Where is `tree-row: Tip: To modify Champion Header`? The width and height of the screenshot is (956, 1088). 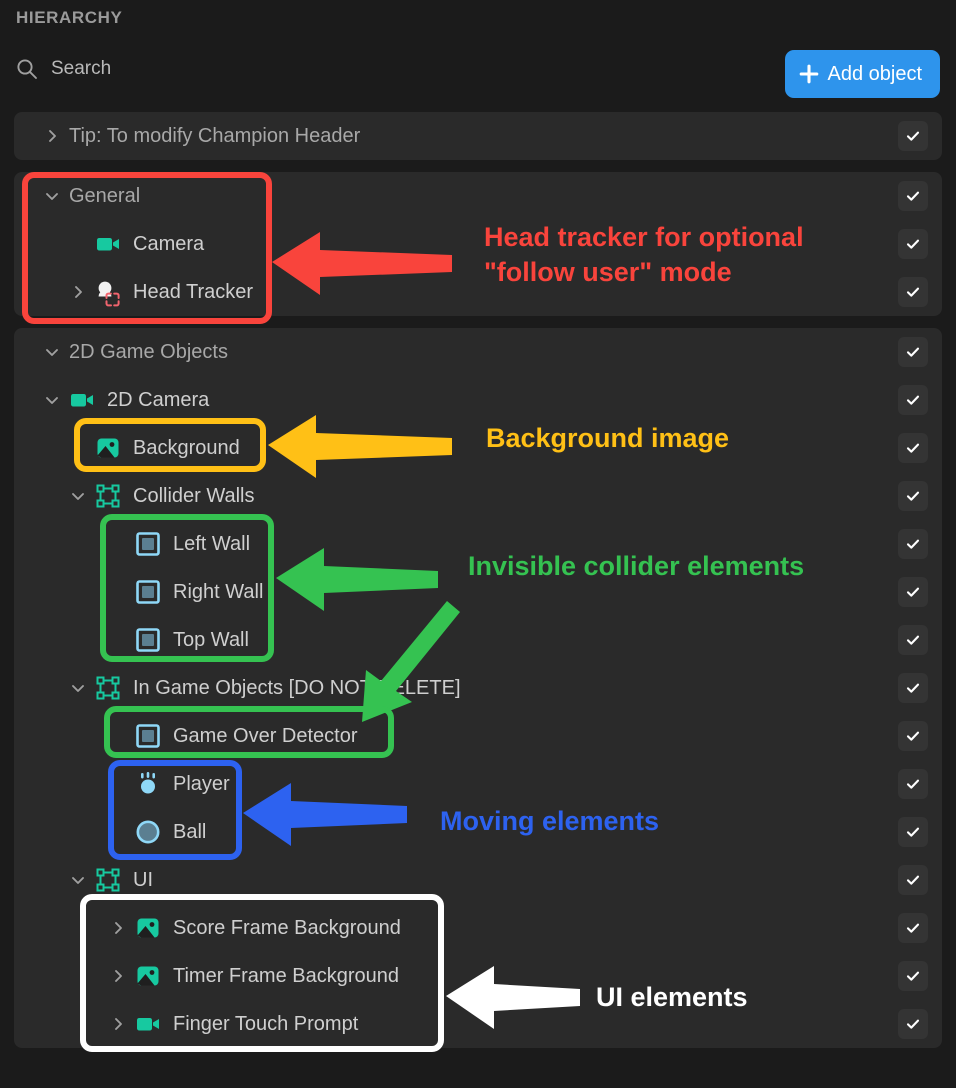
tree-row: Tip: To modify Champion Header is located at coordinates (478, 136).